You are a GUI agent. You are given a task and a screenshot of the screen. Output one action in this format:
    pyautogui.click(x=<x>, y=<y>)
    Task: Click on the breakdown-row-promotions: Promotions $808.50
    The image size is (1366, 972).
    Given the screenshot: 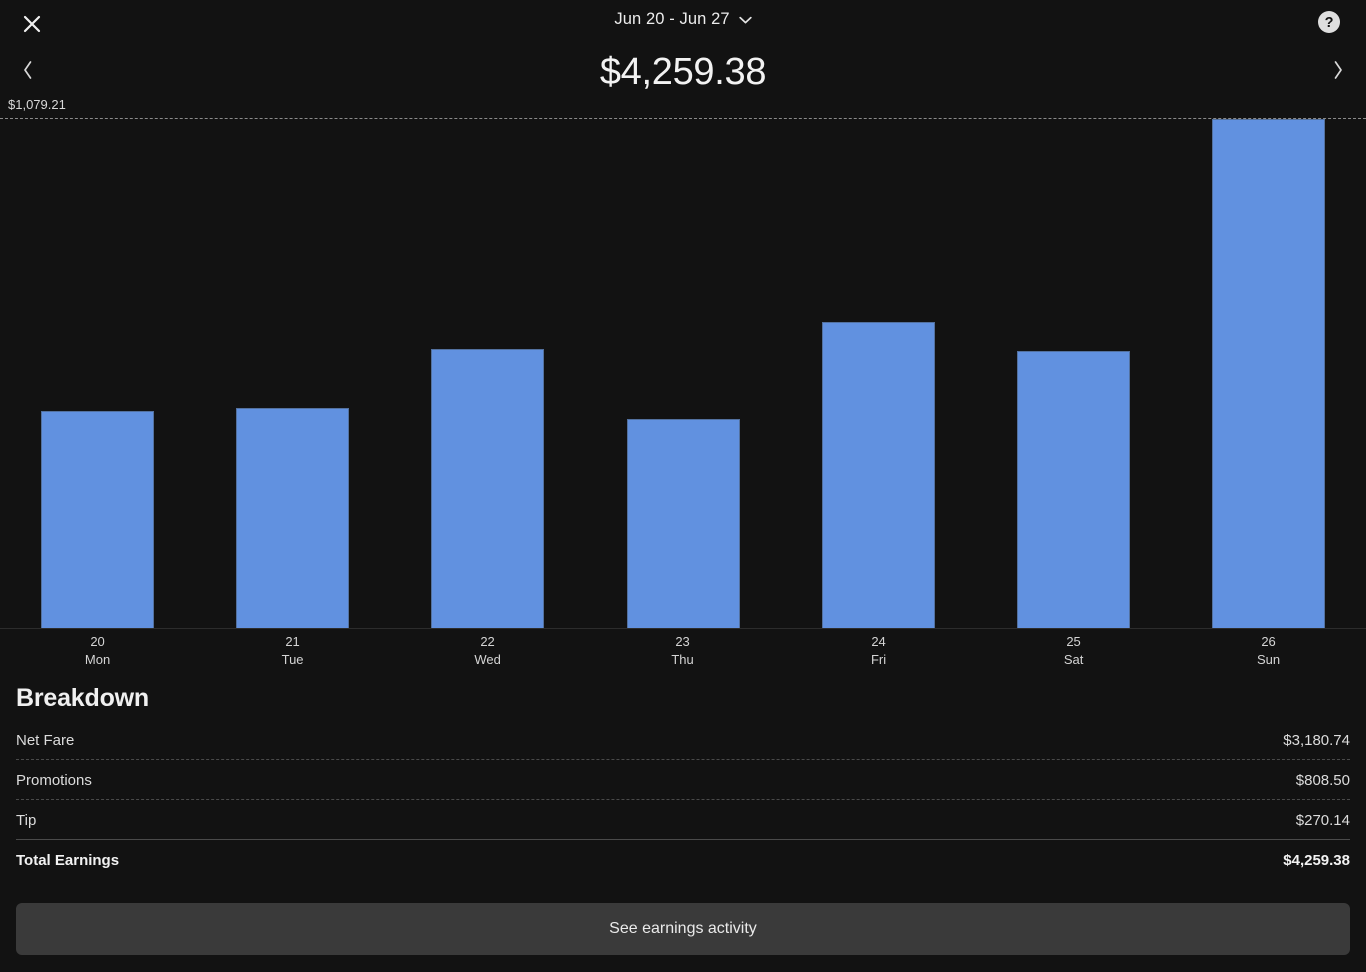 What is the action you would take?
    pyautogui.click(x=683, y=780)
    